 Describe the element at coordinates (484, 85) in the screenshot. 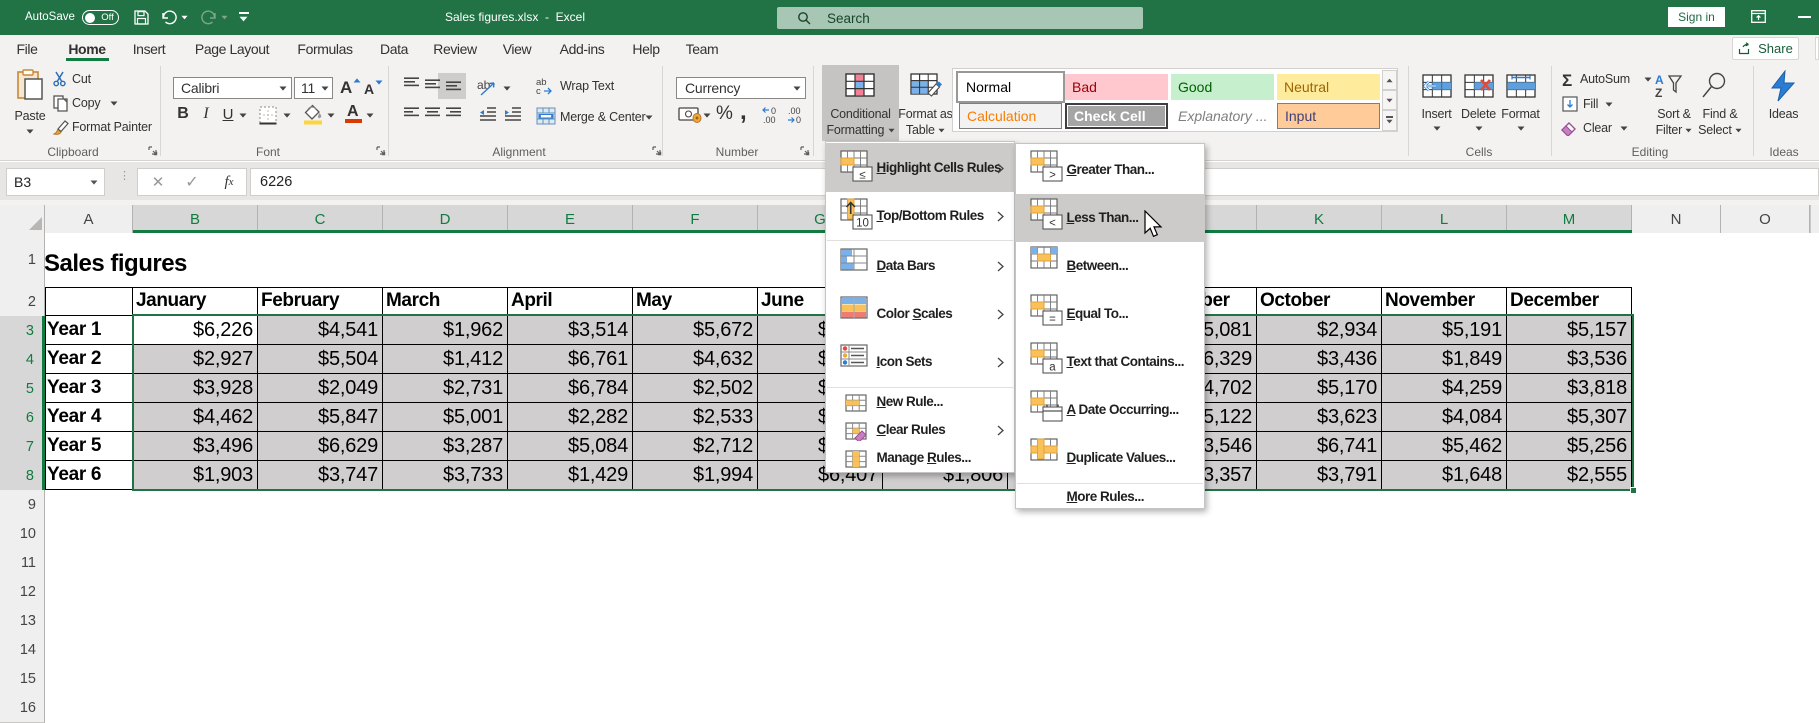

I see `svg-text: ab` at that location.